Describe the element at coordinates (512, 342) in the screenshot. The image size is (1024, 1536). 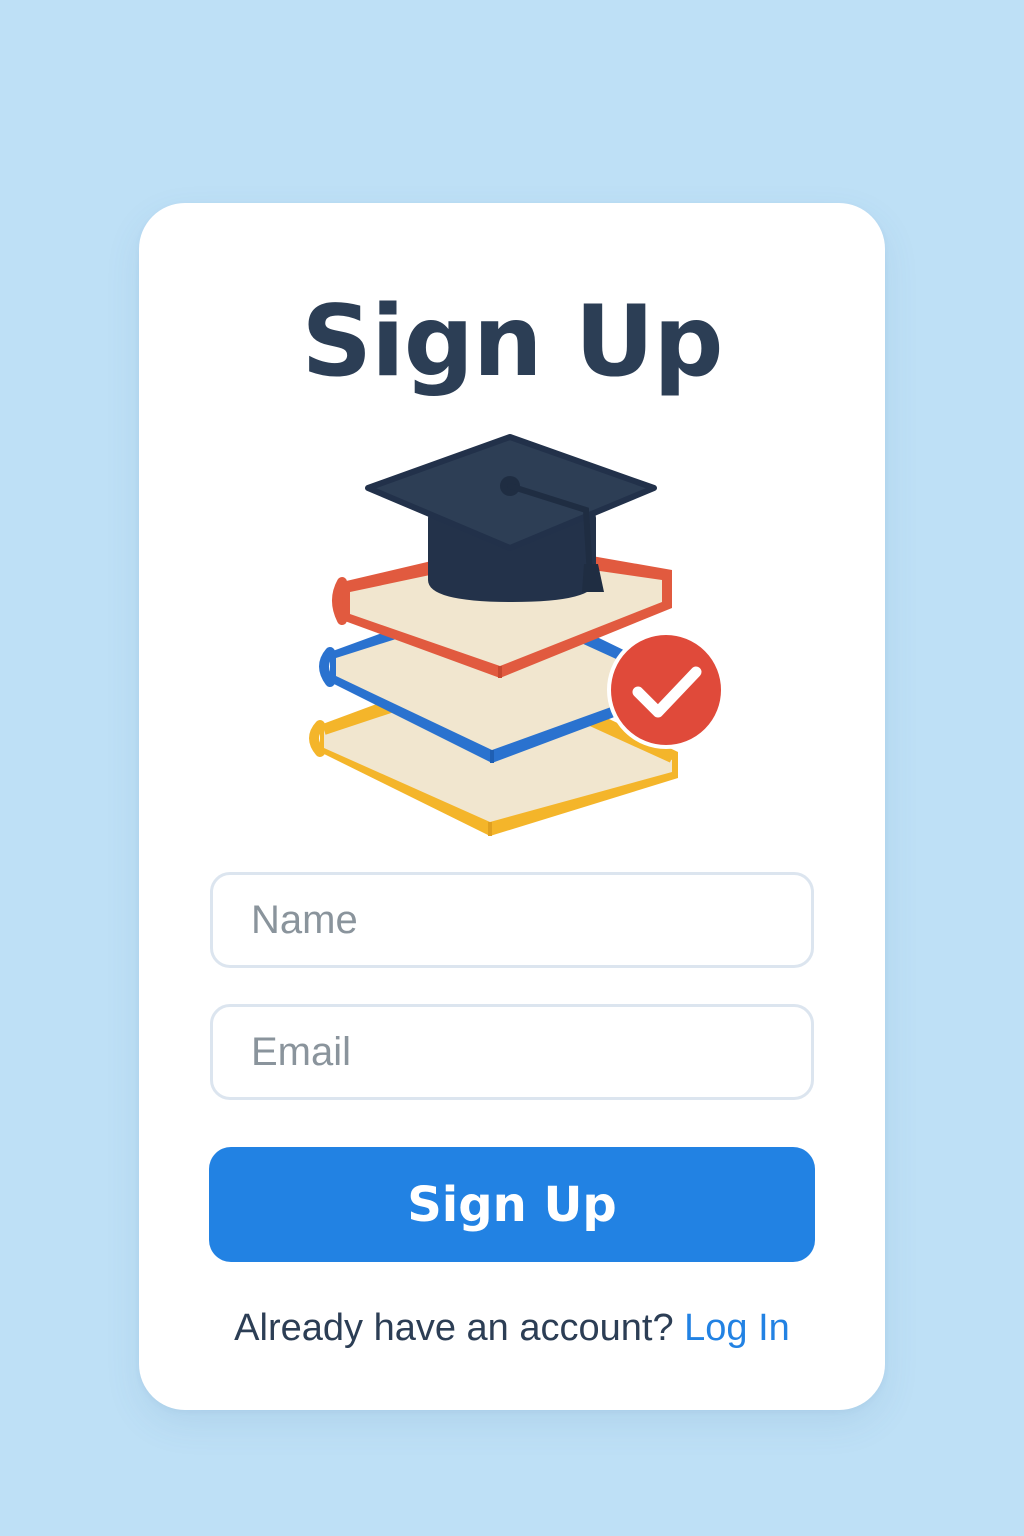
I see `page-title: Sign Up` at that location.